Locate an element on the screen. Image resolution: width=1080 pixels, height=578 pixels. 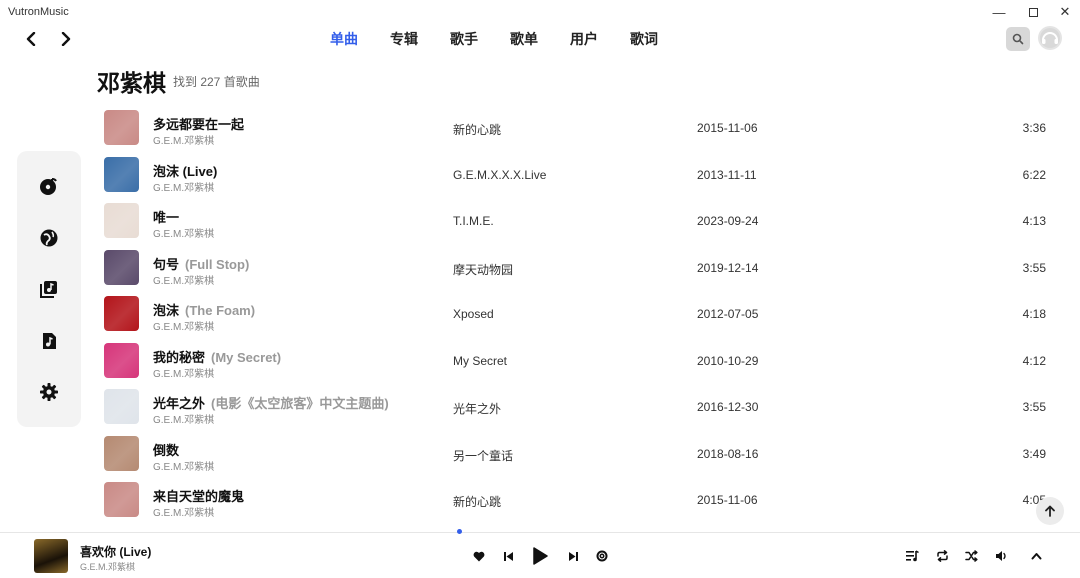
song-date: 2013-11-11 is located at coordinates (727, 174).